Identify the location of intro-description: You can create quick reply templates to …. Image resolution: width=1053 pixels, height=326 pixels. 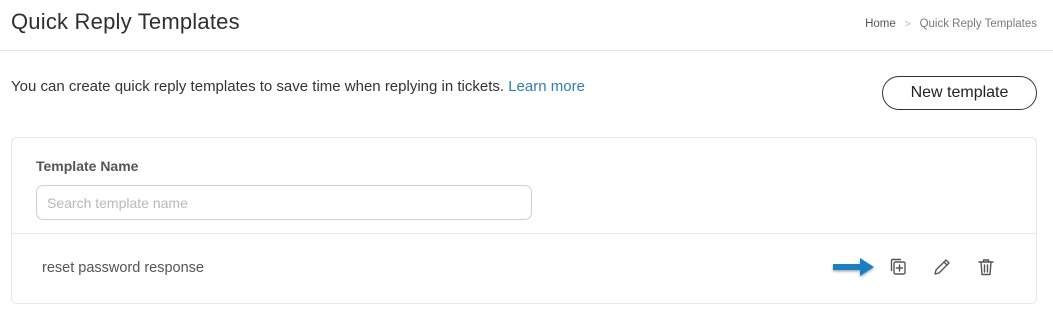
(258, 86).